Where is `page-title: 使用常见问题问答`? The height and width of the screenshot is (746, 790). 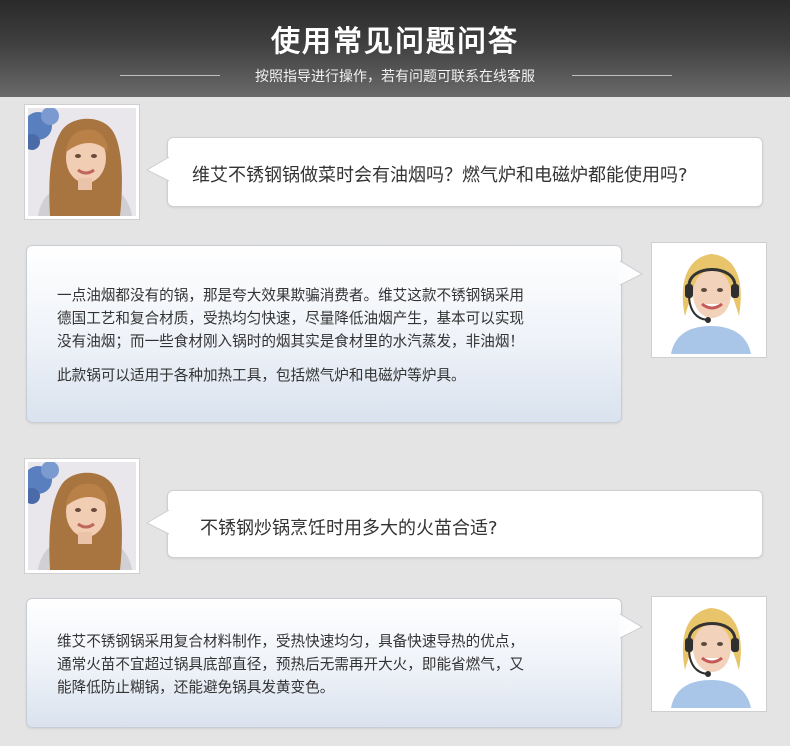
page-title: 使用常见问题问答 is located at coordinates (394, 41).